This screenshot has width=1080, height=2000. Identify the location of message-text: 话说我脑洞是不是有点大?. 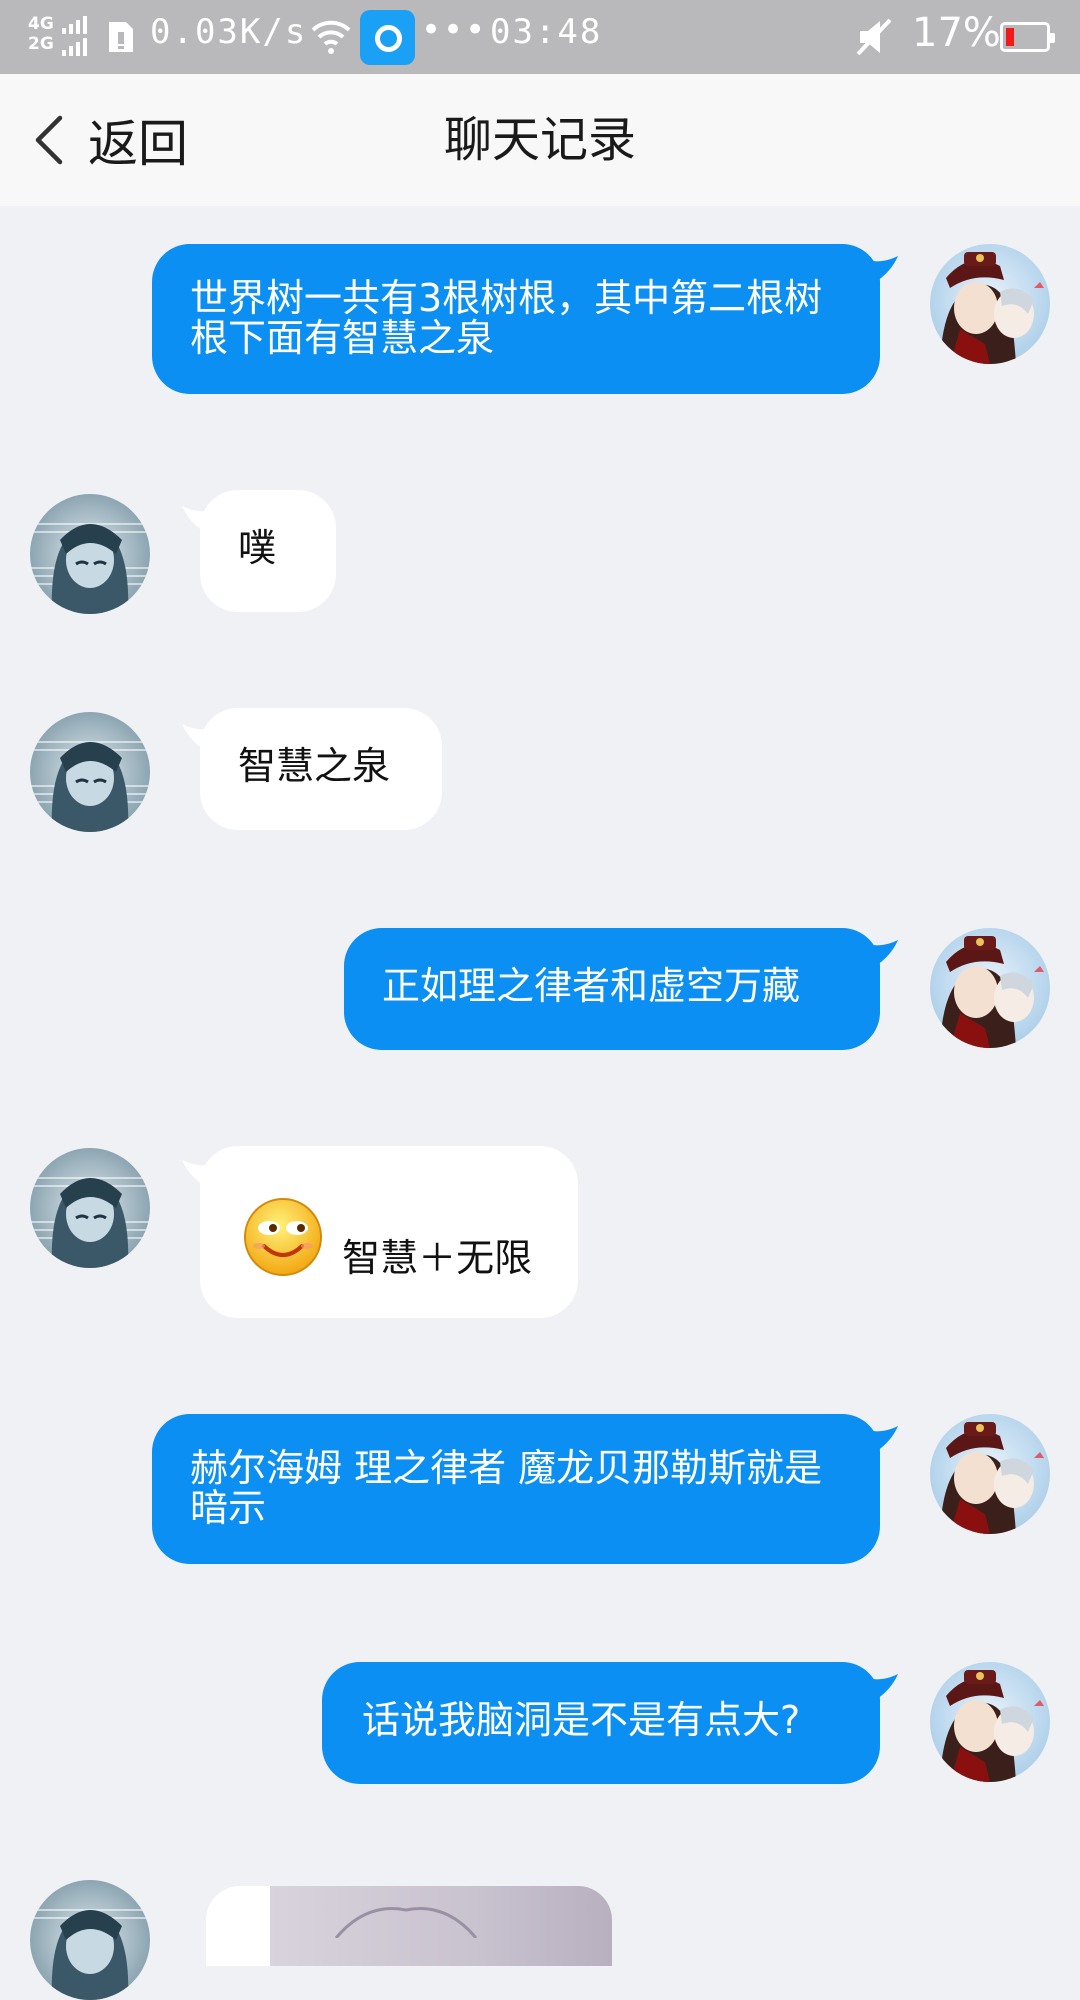
(581, 1720).